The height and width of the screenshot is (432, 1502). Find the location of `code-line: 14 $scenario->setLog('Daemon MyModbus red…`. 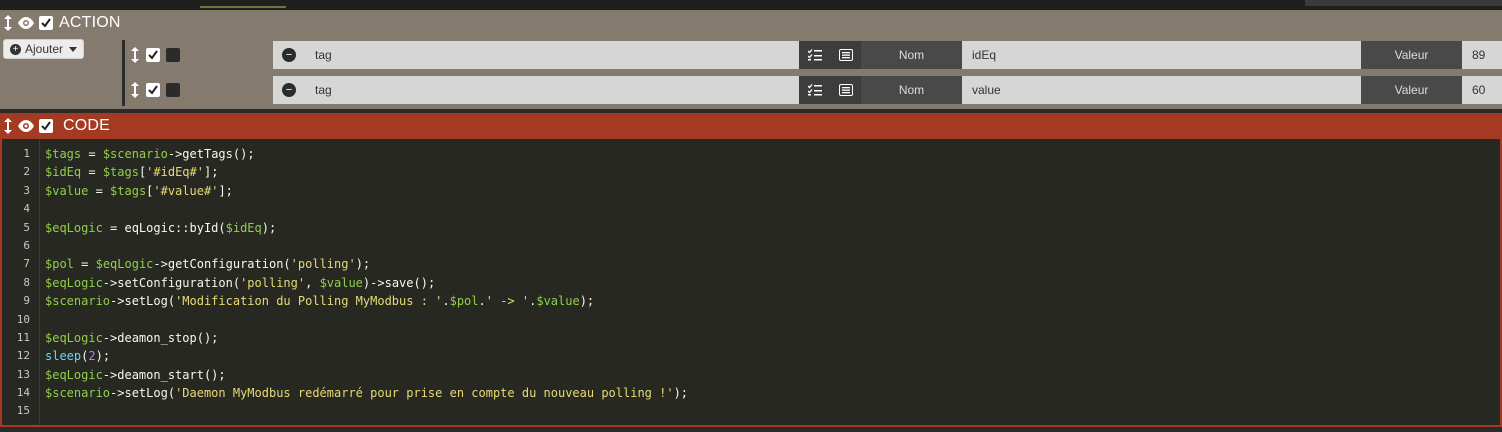

code-line: 14 $scenario->setLog('Daemon MyModbus red… is located at coordinates (751, 393).